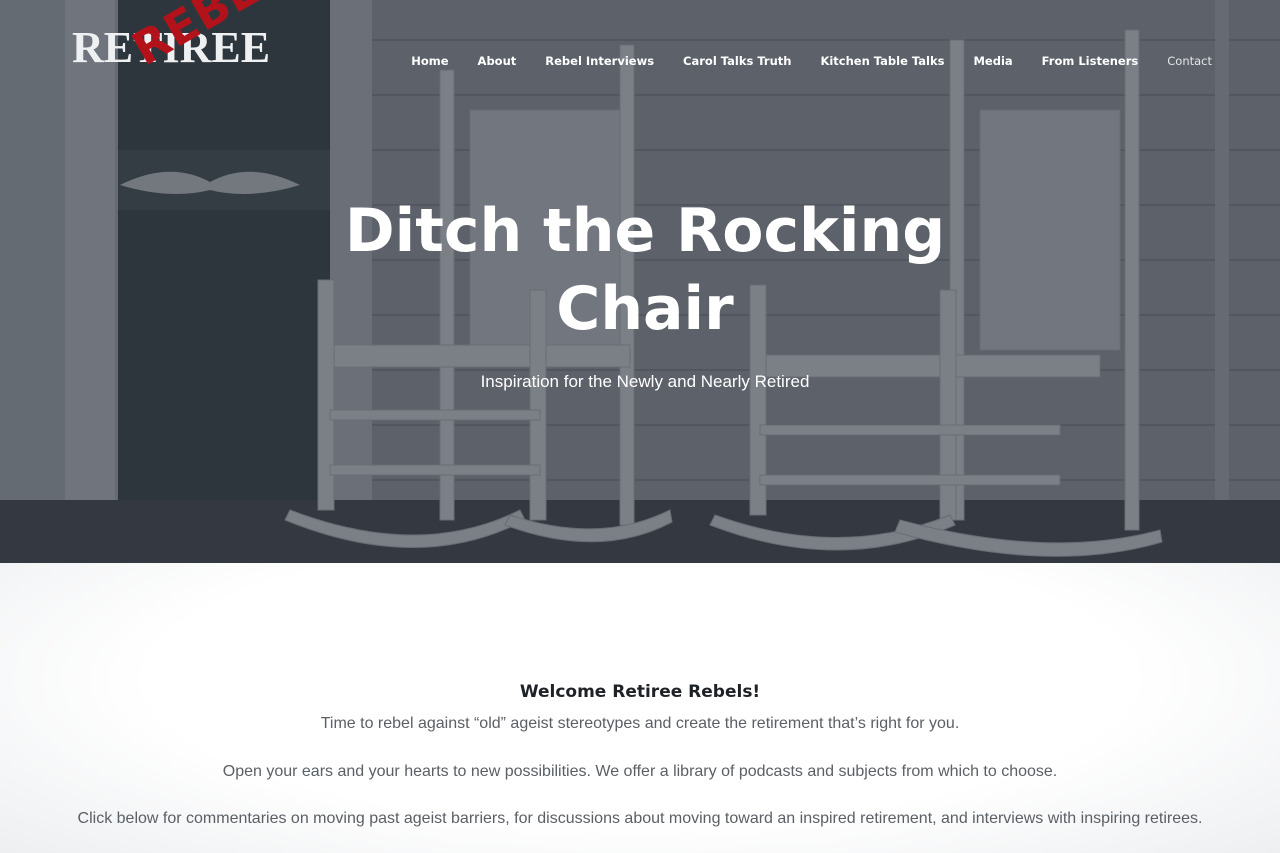 The image size is (1280, 853). I want to click on nav-contact: Contact, so click(1189, 61).